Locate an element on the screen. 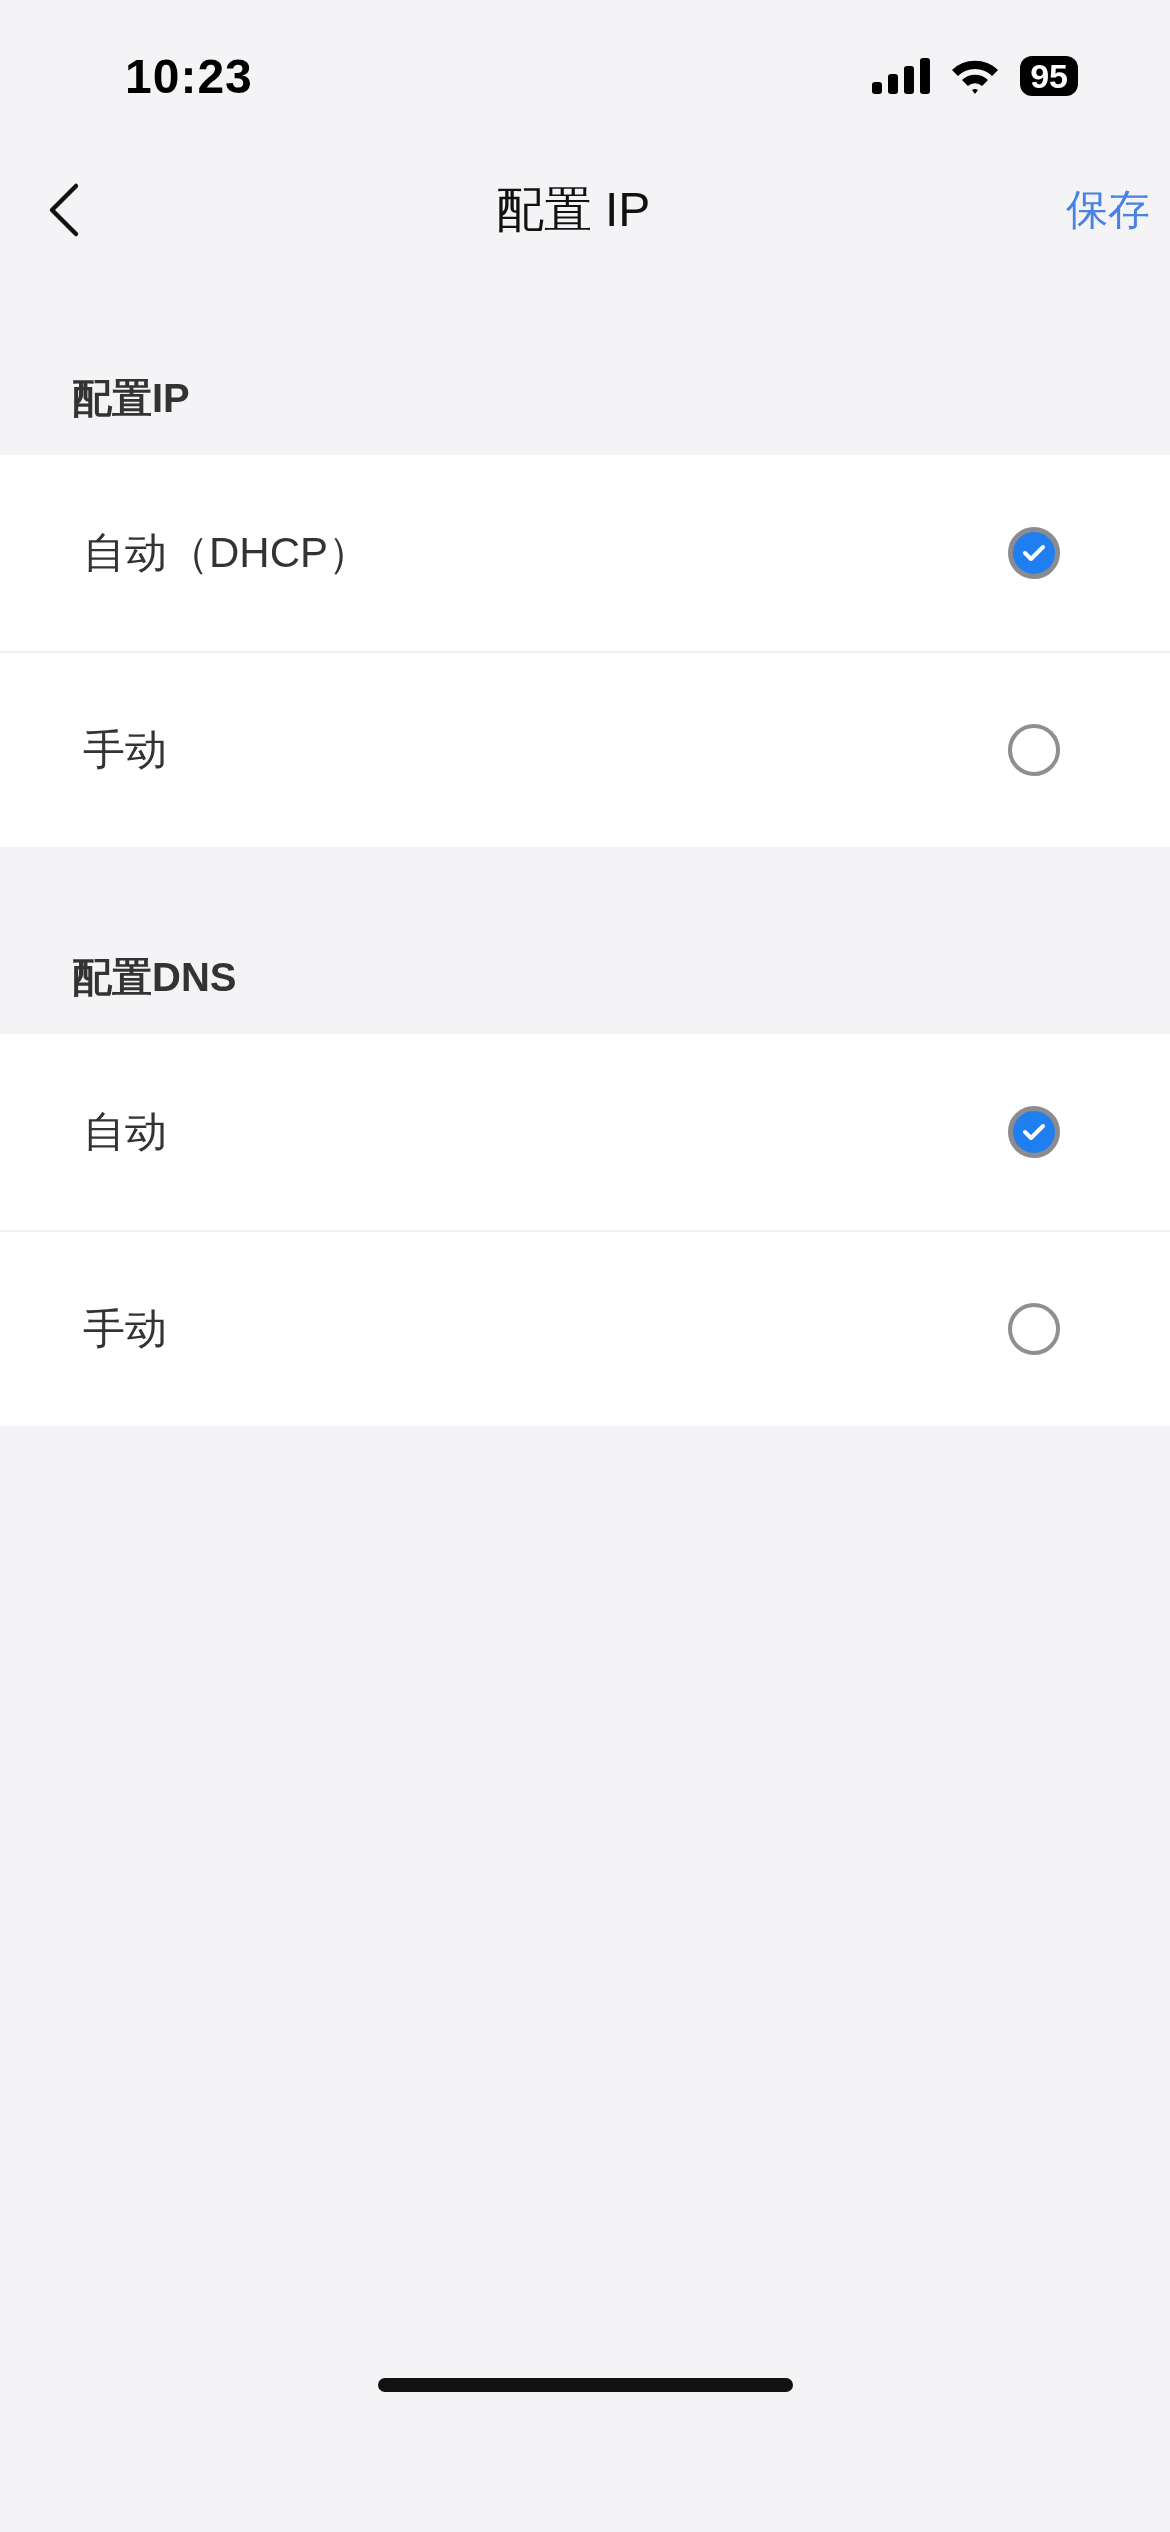 Image resolution: width=1170 pixels, height=2532 pixels. wifi-icon is located at coordinates (975, 76).